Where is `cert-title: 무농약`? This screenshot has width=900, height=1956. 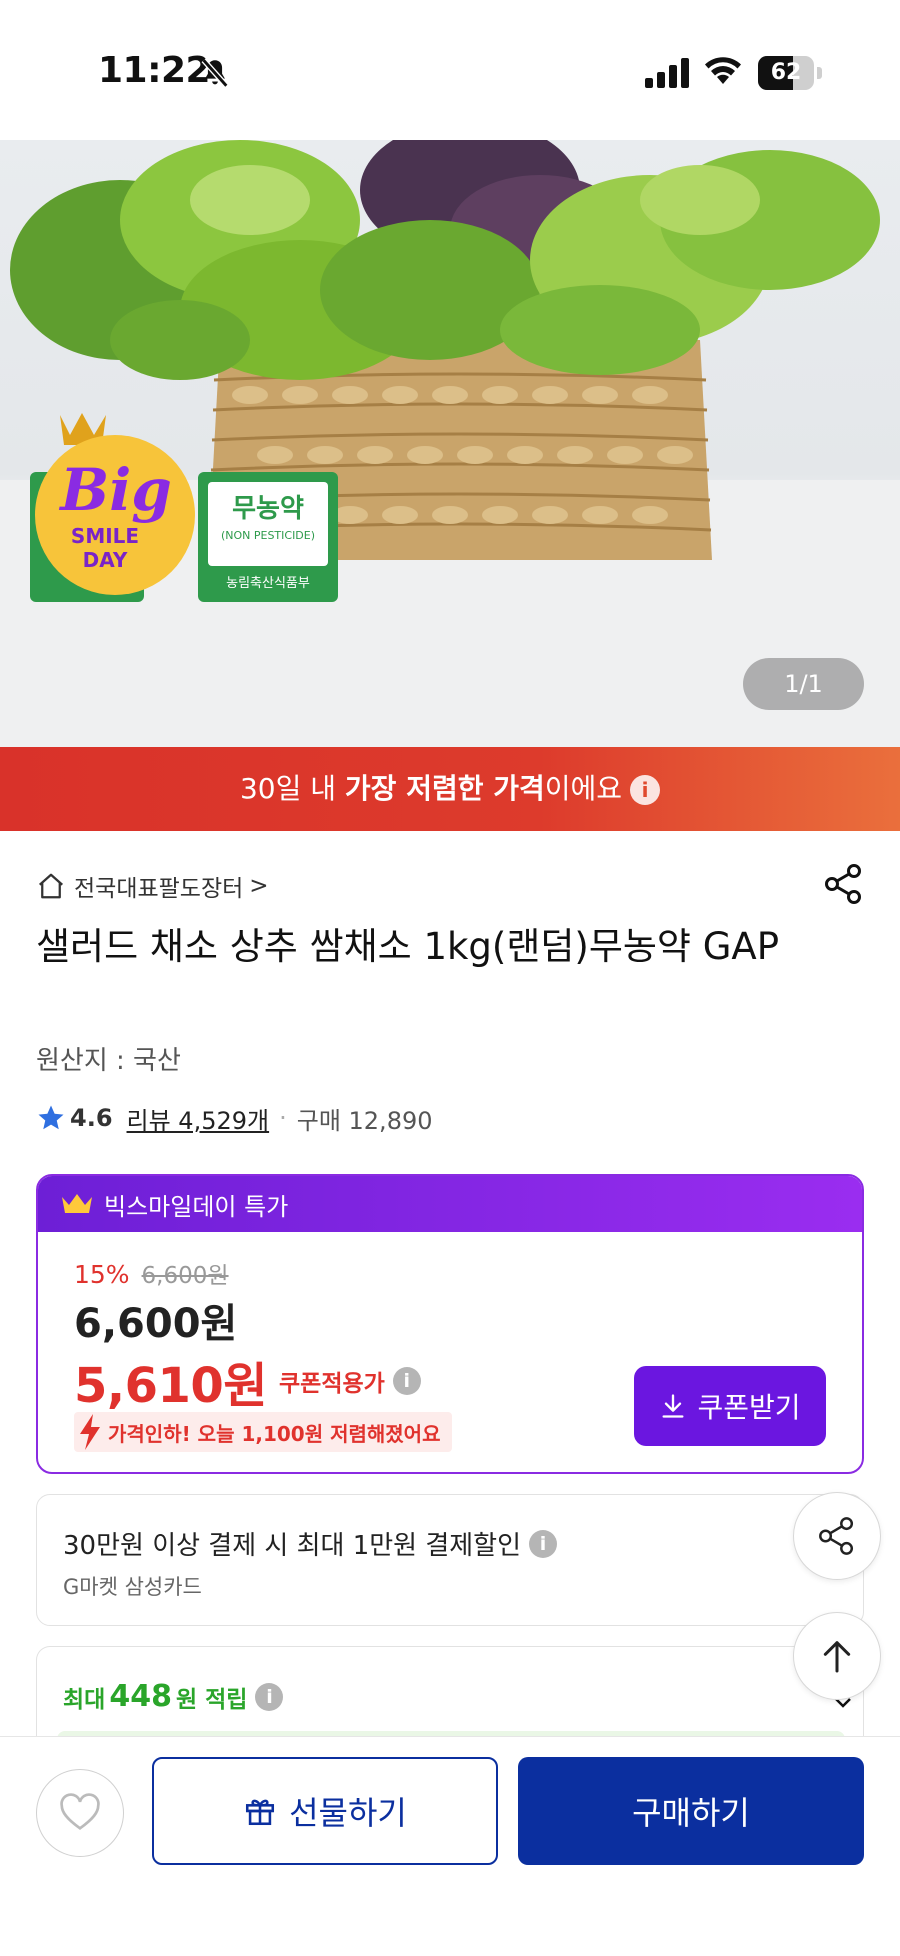 cert-title: 무농약 is located at coordinates (268, 509).